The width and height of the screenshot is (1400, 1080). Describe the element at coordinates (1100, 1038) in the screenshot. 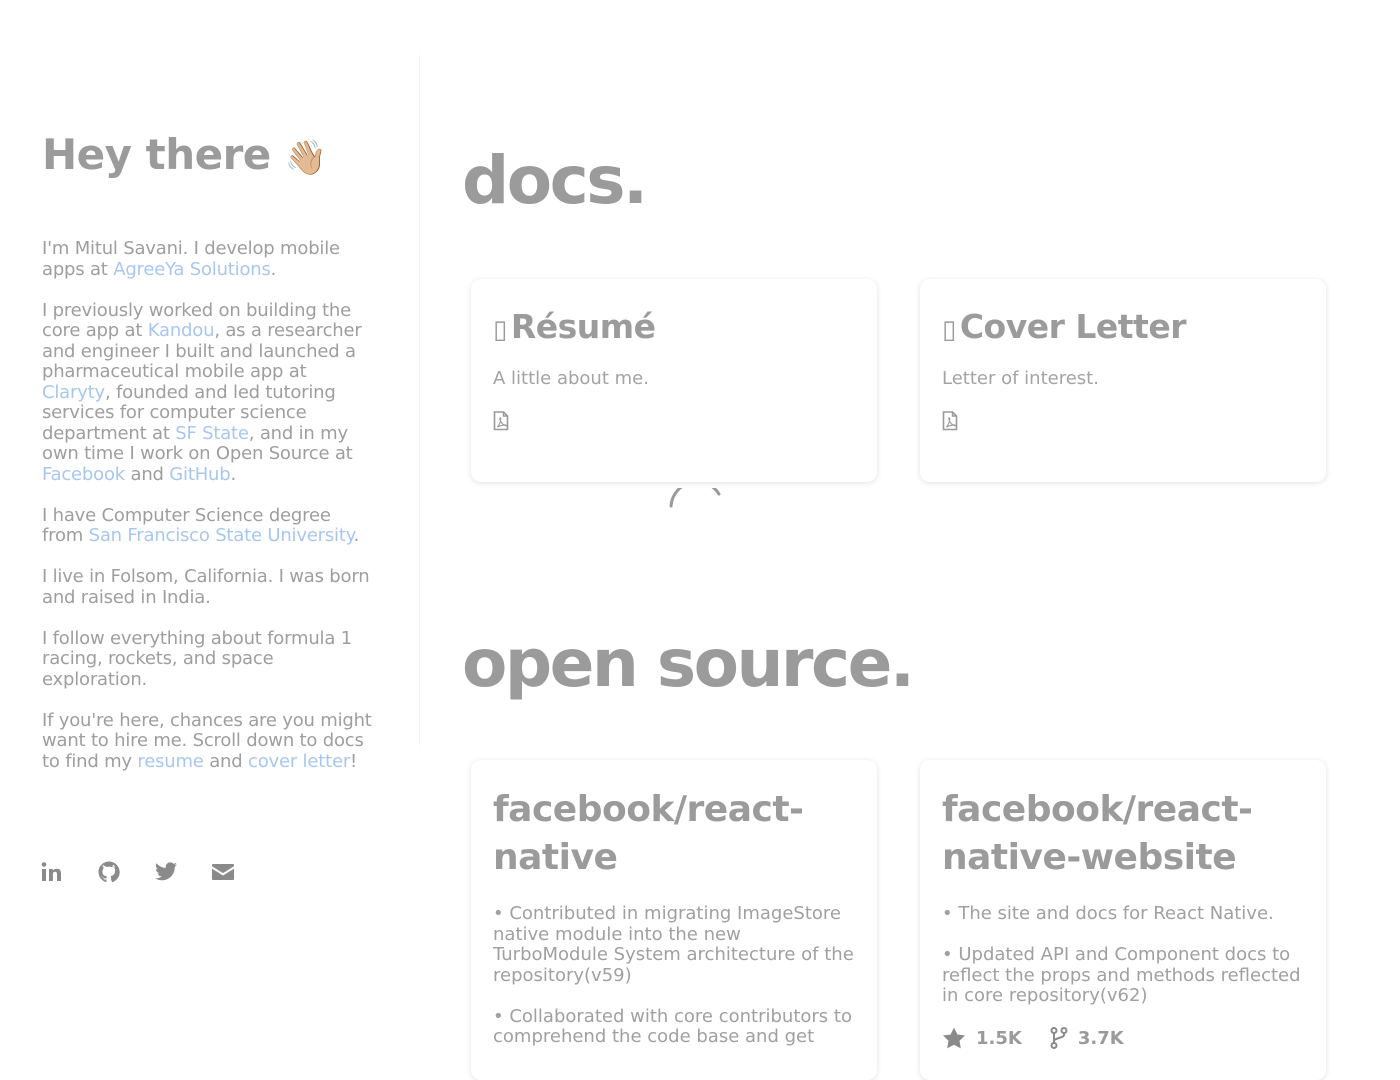

I see `forks-count: 3.7K` at that location.